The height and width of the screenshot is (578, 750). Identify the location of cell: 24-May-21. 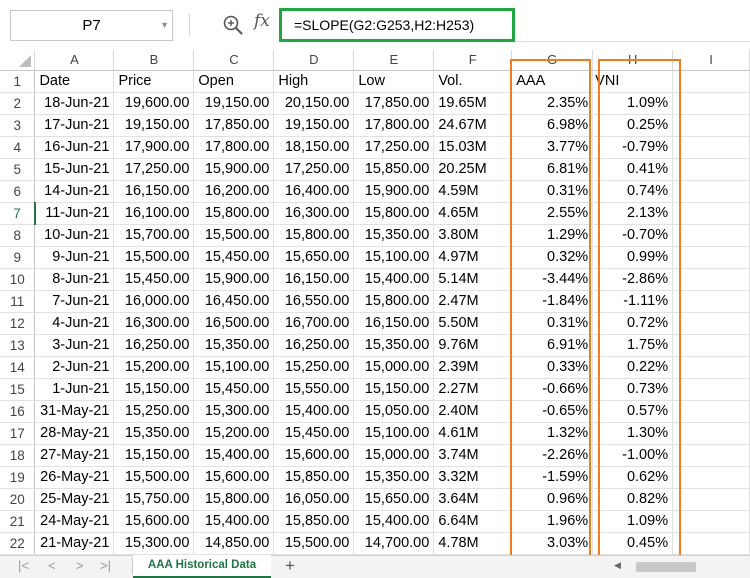
(74, 521).